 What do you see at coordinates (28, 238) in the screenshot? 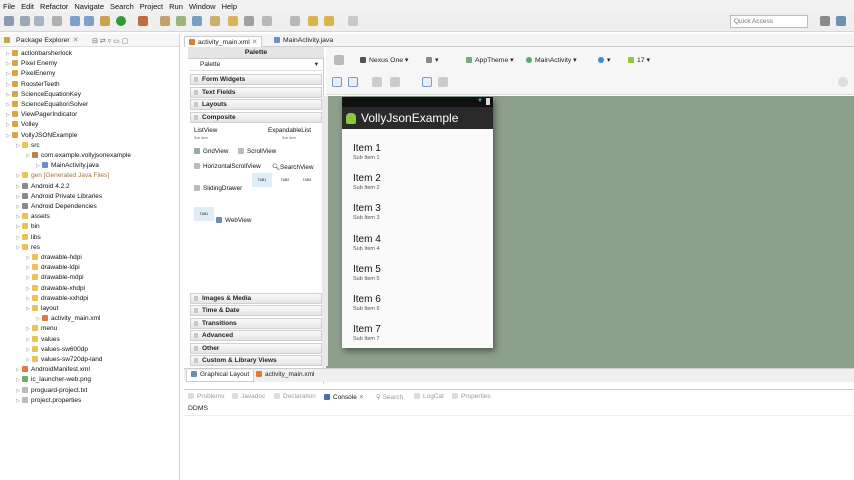
I see `tree-item: ▷ libs` at bounding box center [28, 238].